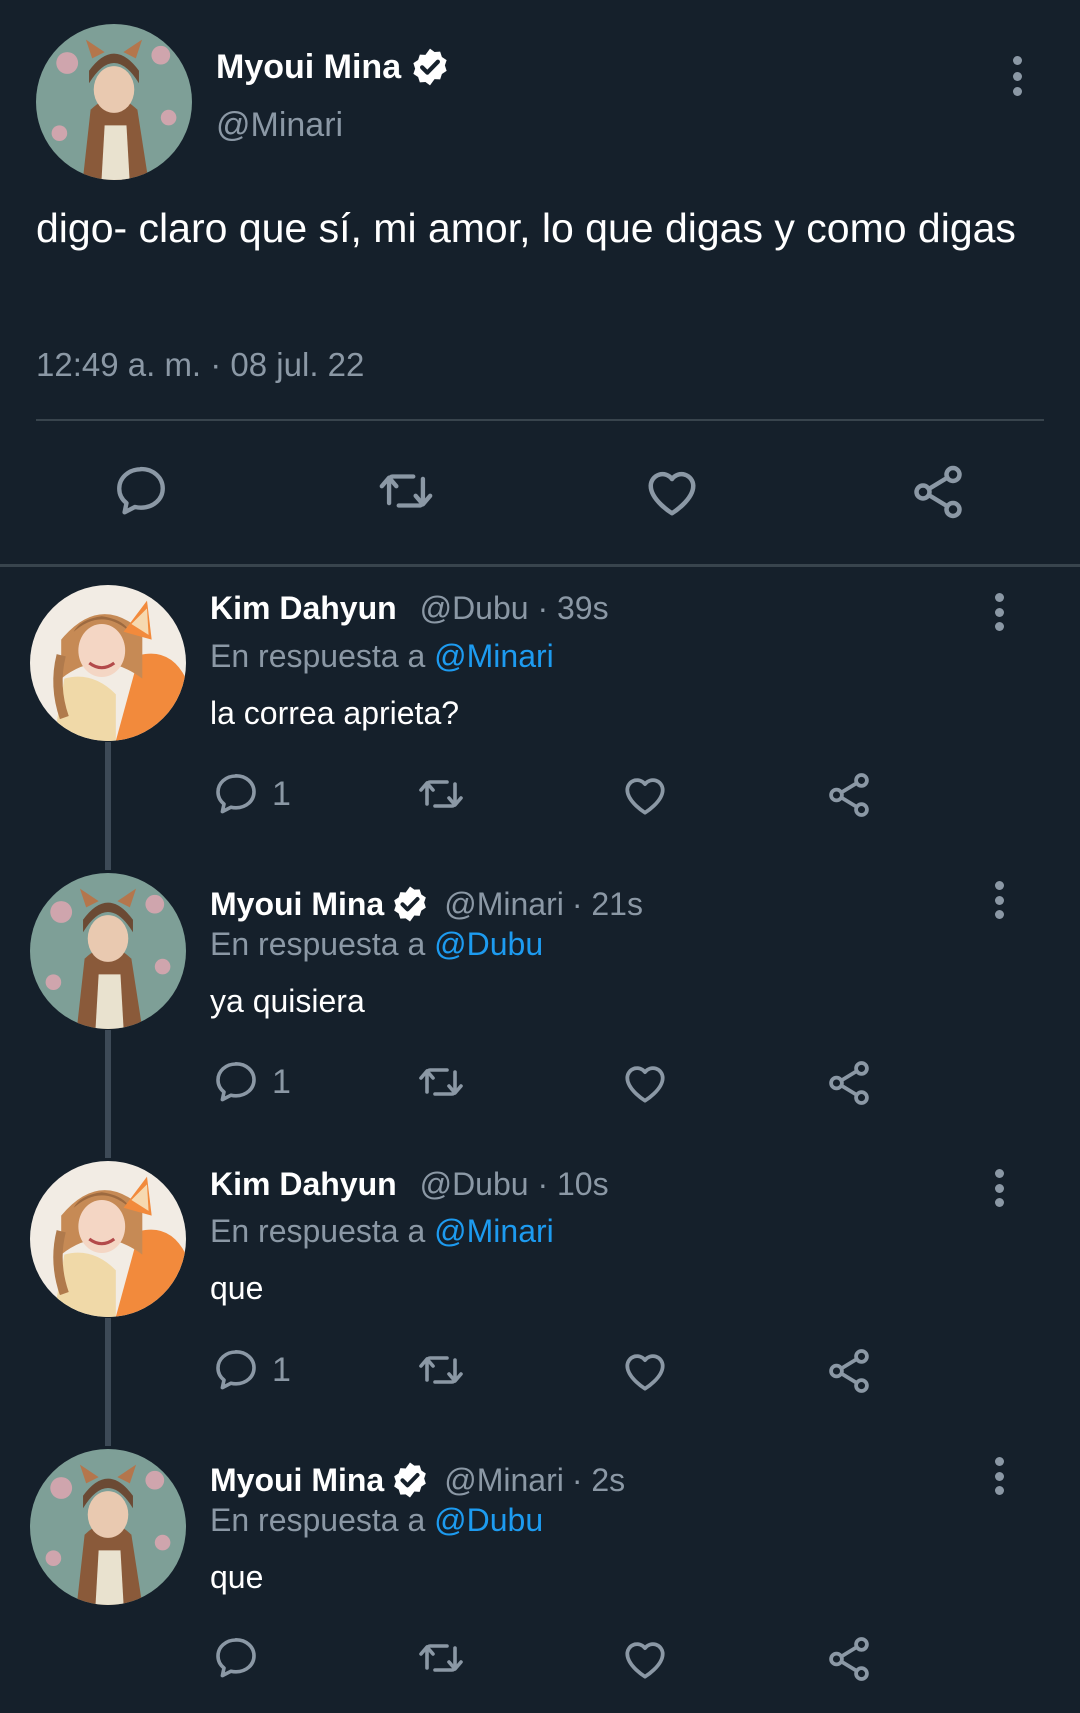 Image resolution: width=1080 pixels, height=1713 pixels. Describe the element at coordinates (607, 903) in the screenshot. I see `reply-time: · 21s` at that location.